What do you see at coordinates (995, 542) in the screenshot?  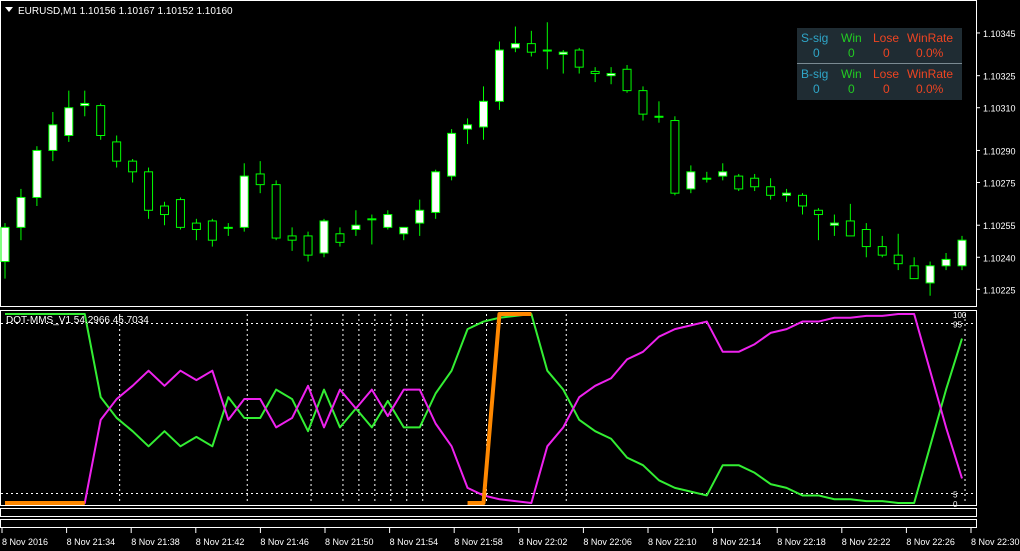 I see `time-tick-label: 8 Nov 22:30` at bounding box center [995, 542].